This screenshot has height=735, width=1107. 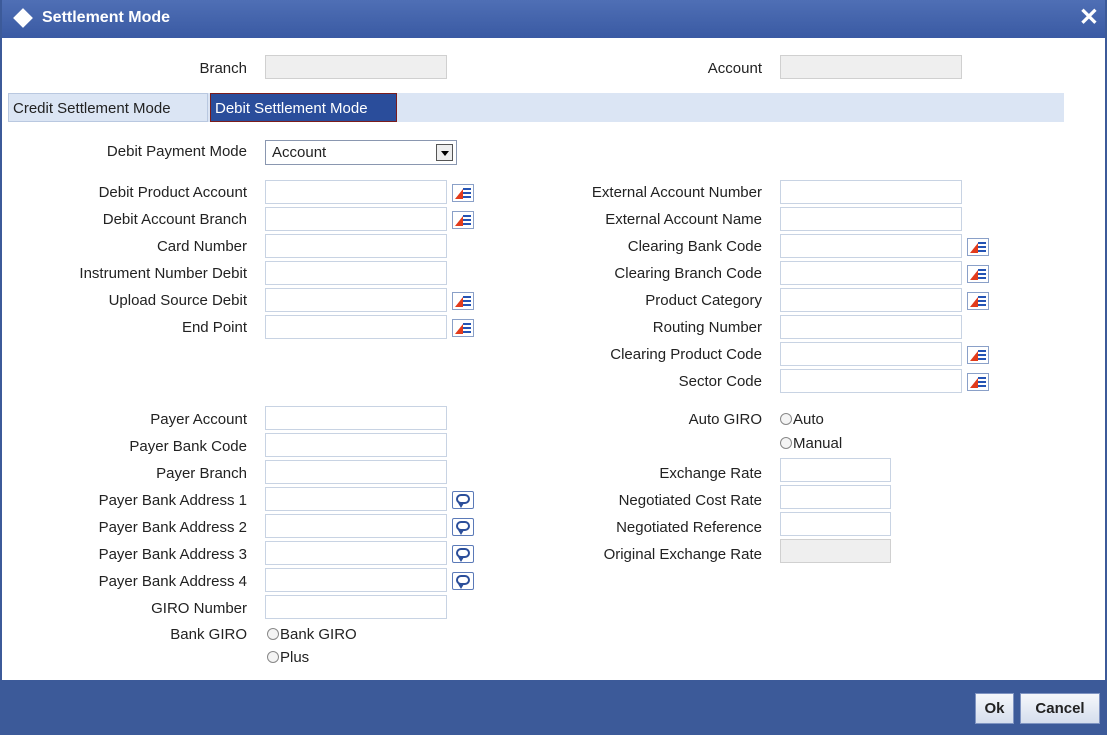 What do you see at coordinates (23, 18) in the screenshot?
I see `diamond-icon` at bounding box center [23, 18].